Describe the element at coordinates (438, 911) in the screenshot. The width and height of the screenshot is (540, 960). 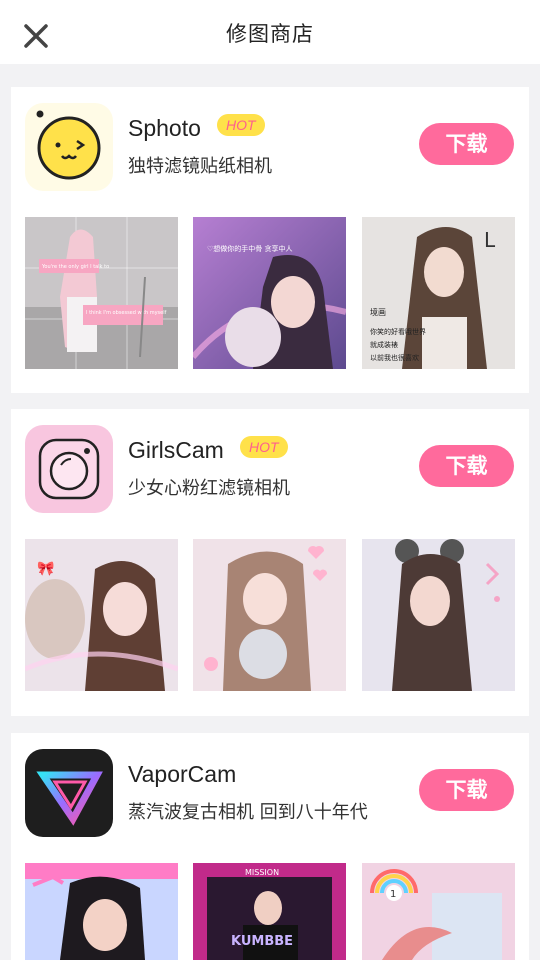
I see `preview-image: 1` at that location.